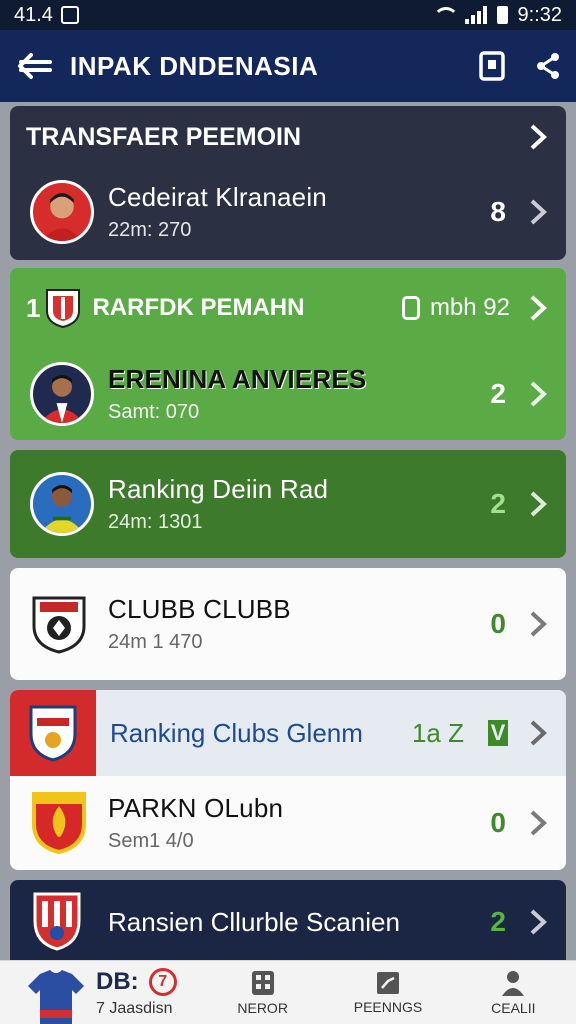 The height and width of the screenshot is (1024, 576). What do you see at coordinates (498, 733) in the screenshot?
I see `ranking-clubs-flag: V` at bounding box center [498, 733].